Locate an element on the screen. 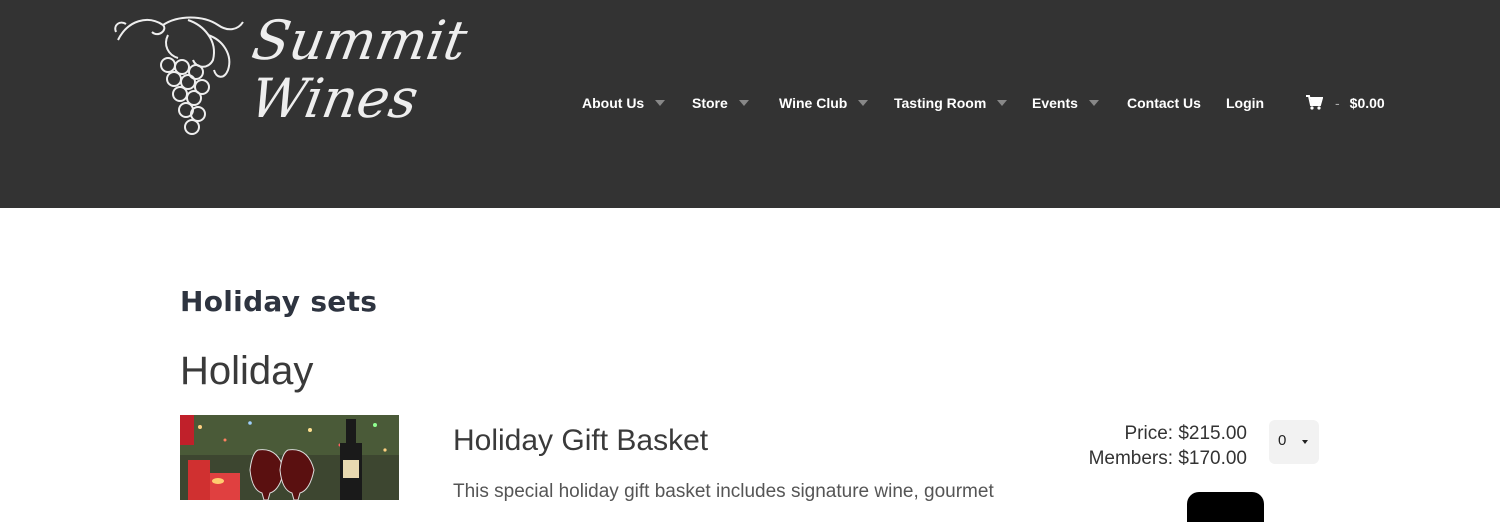  nav-item-login: Login is located at coordinates (1245, 103).